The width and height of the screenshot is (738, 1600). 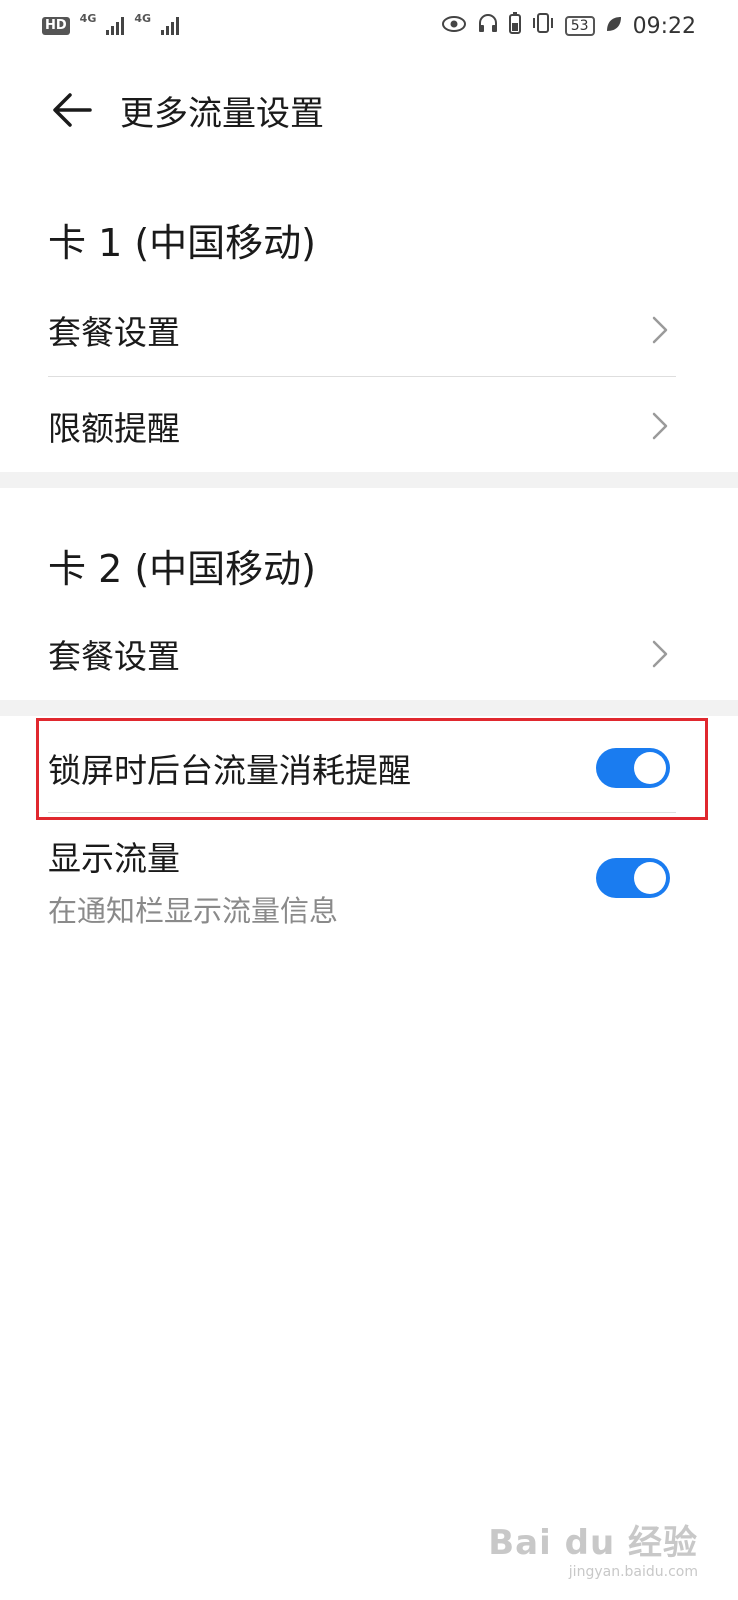 What do you see at coordinates (543, 26) in the screenshot?
I see `vibrate-icon` at bounding box center [543, 26].